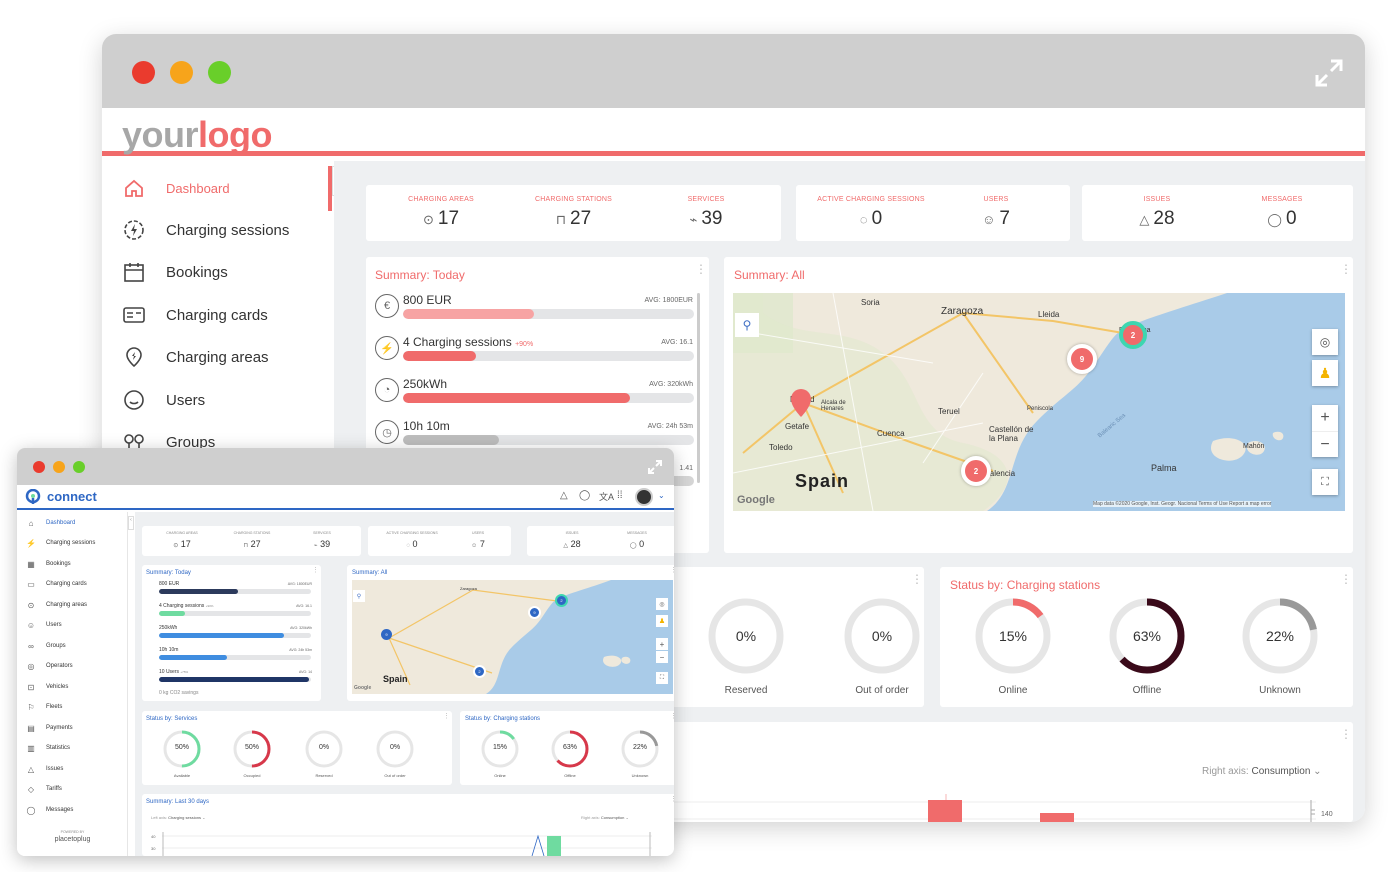  Describe the element at coordinates (746, 690) in the screenshot. I see `donut-reserved-label: Reserved` at that location.